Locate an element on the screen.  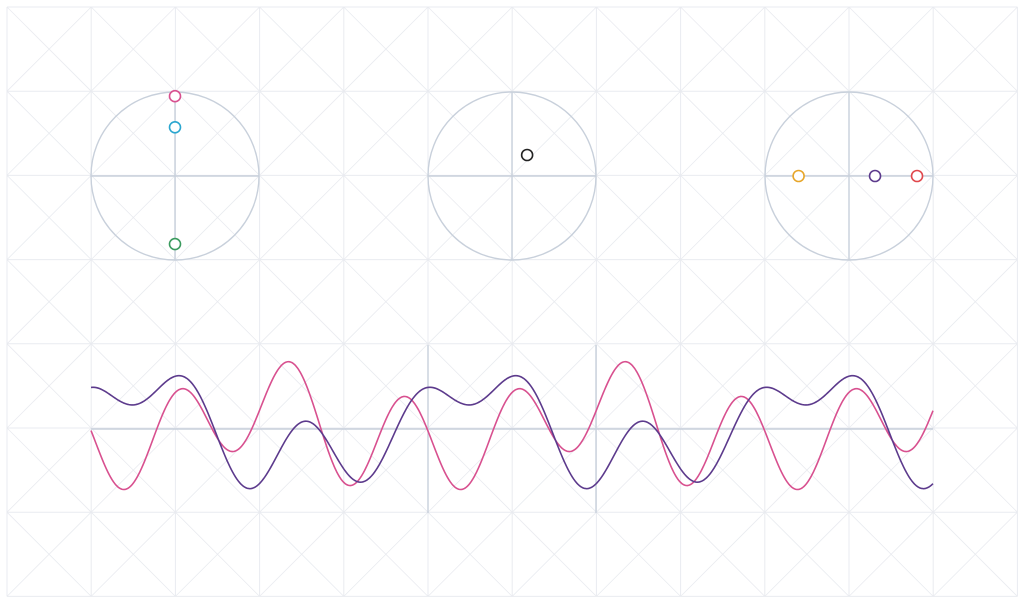
purple-point is located at coordinates (875, 176).